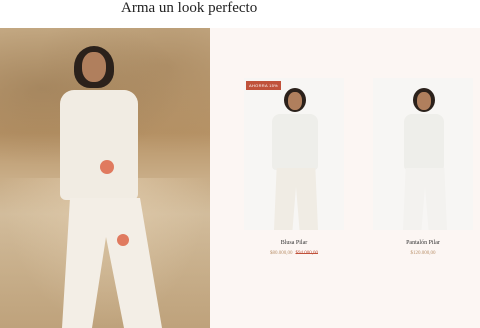 Image resolution: width=480 pixels, height=328 pixels. Describe the element at coordinates (189, 8) in the screenshot. I see `page-title: Arma un look perfecto` at that location.